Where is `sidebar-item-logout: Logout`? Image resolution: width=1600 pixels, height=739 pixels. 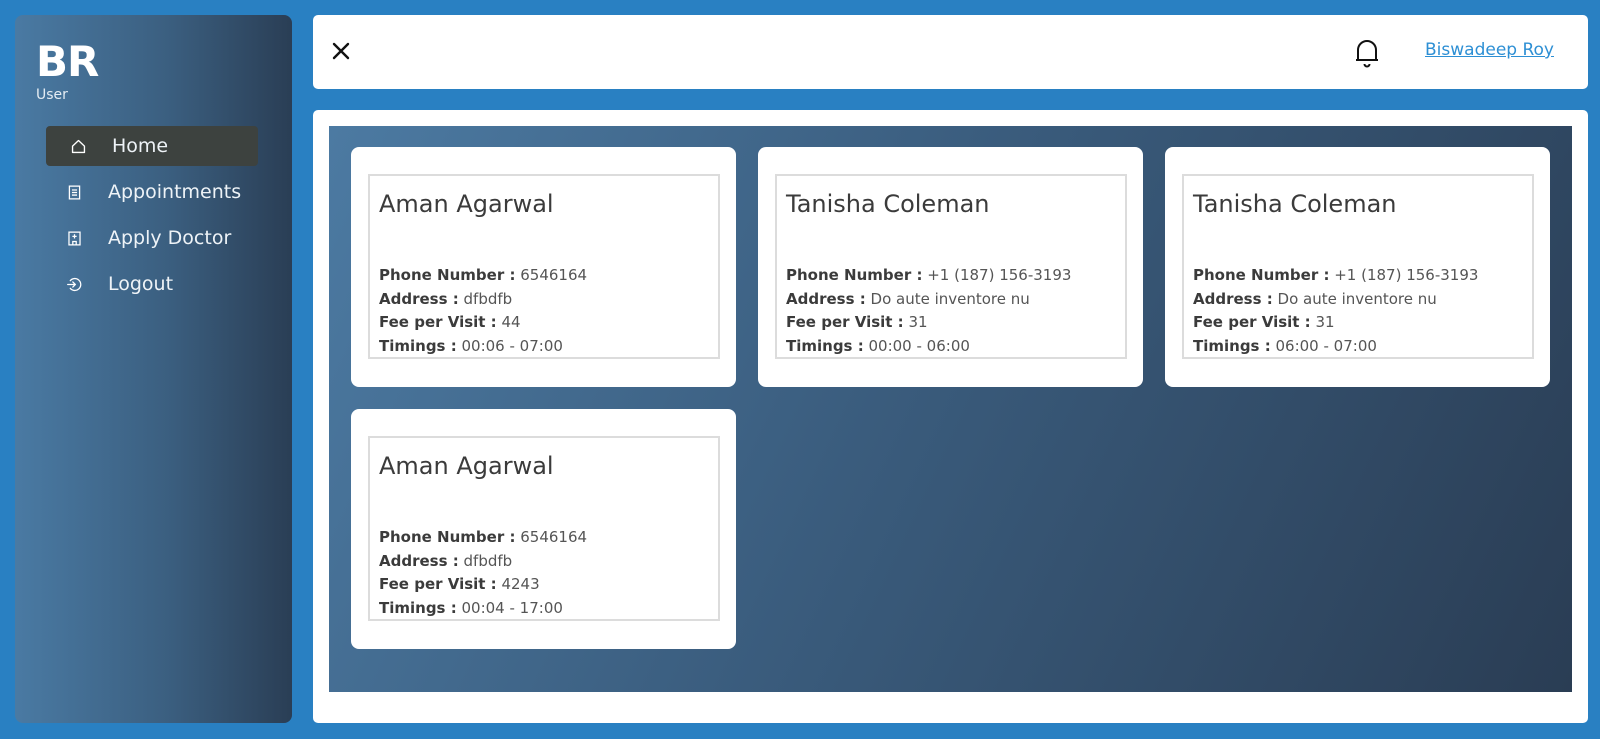
sidebar-item-logout: Logout is located at coordinates (152, 284).